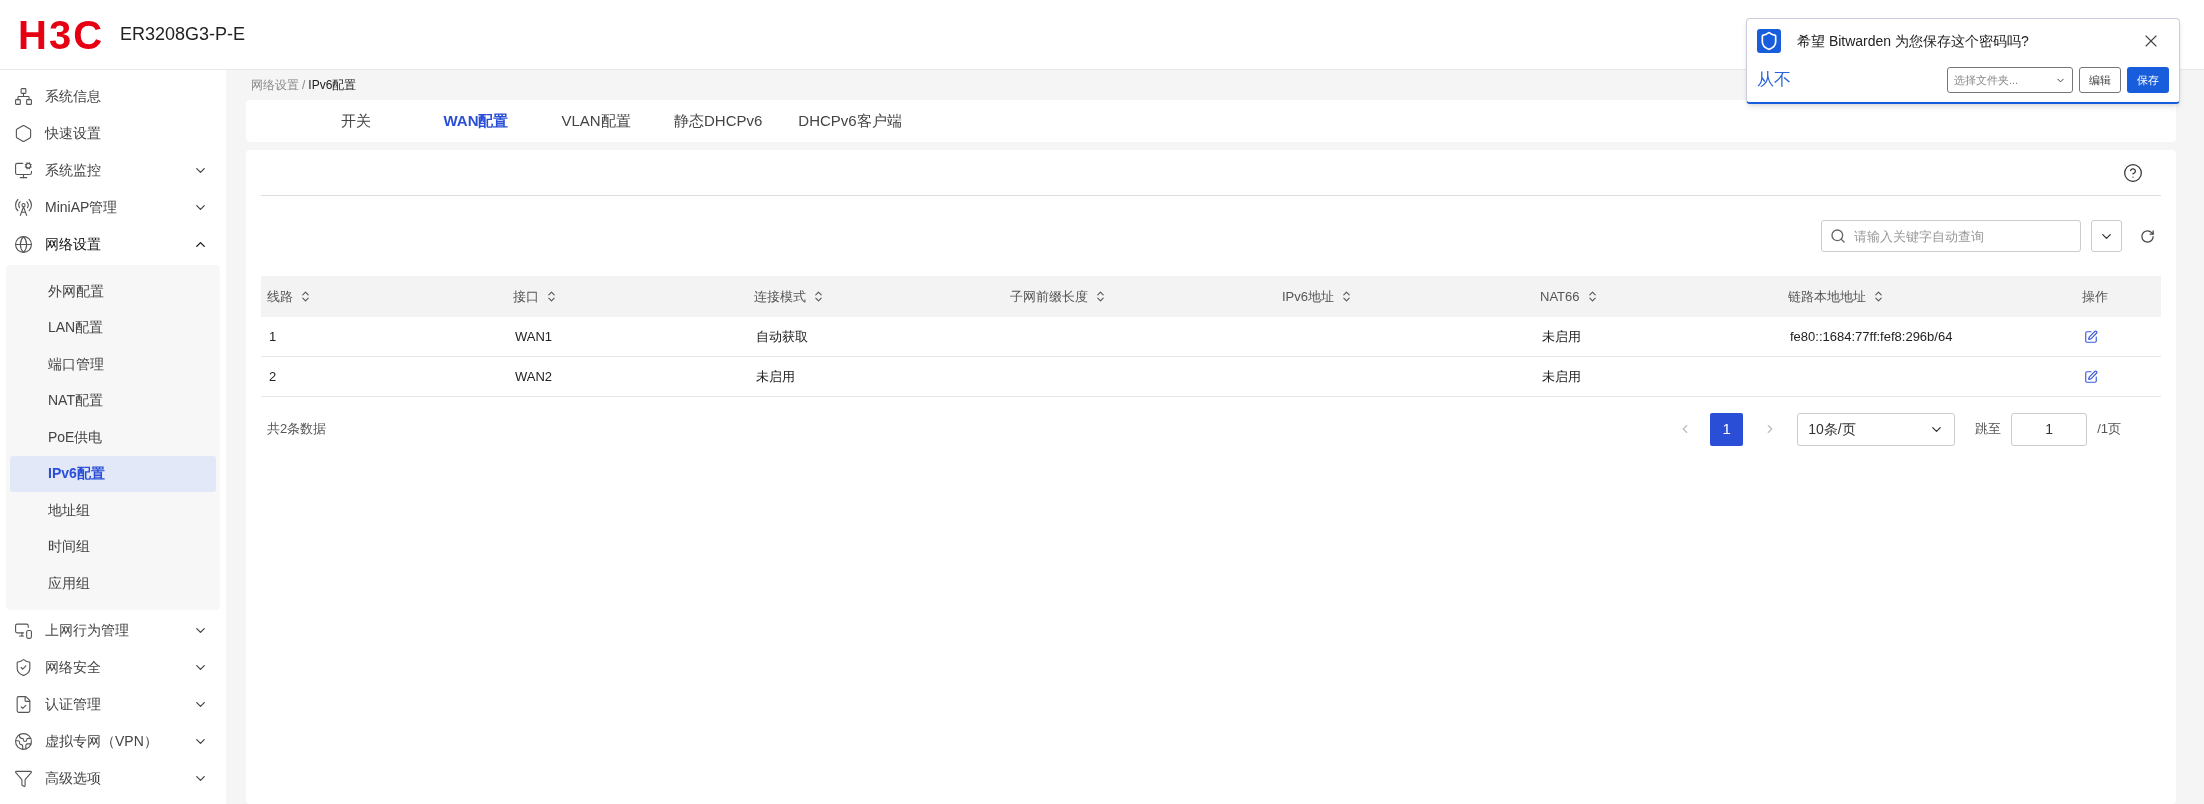 This screenshot has height=804, width=2204. What do you see at coordinates (1560, 296) in the screenshot?
I see `column-header: NAT66` at bounding box center [1560, 296].